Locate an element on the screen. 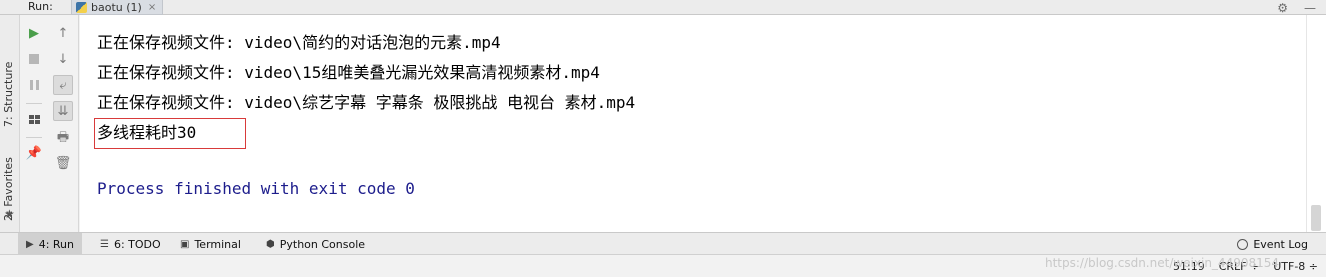  left-tool-stripe: 7: Structure 2: Favorites ★ is located at coordinates (10, 123).